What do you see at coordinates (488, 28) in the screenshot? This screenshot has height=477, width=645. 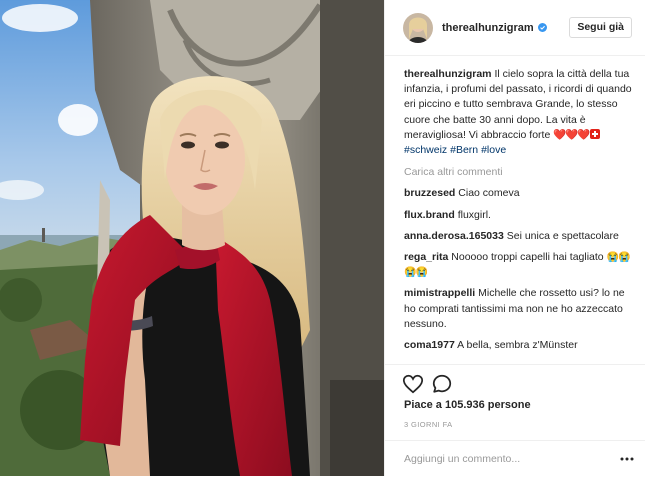 I see `author-username: therealhunzigram` at bounding box center [488, 28].